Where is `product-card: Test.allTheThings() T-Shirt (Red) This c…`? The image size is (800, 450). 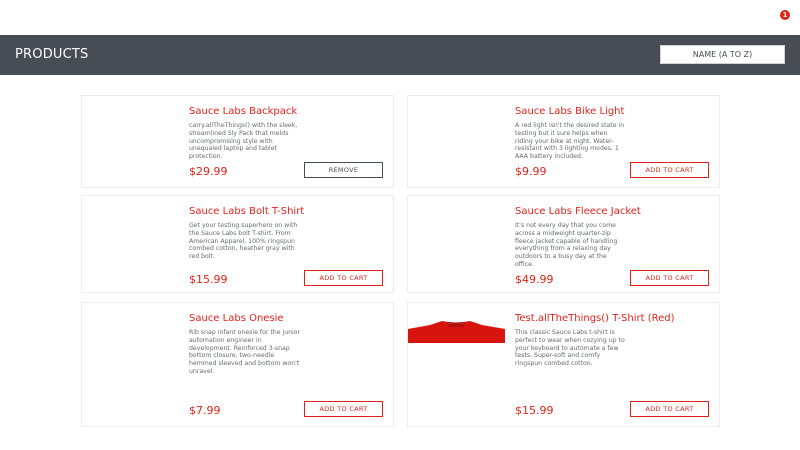
product-card: Test.allTheThings() T-Shirt (Red) This c… is located at coordinates (563, 364).